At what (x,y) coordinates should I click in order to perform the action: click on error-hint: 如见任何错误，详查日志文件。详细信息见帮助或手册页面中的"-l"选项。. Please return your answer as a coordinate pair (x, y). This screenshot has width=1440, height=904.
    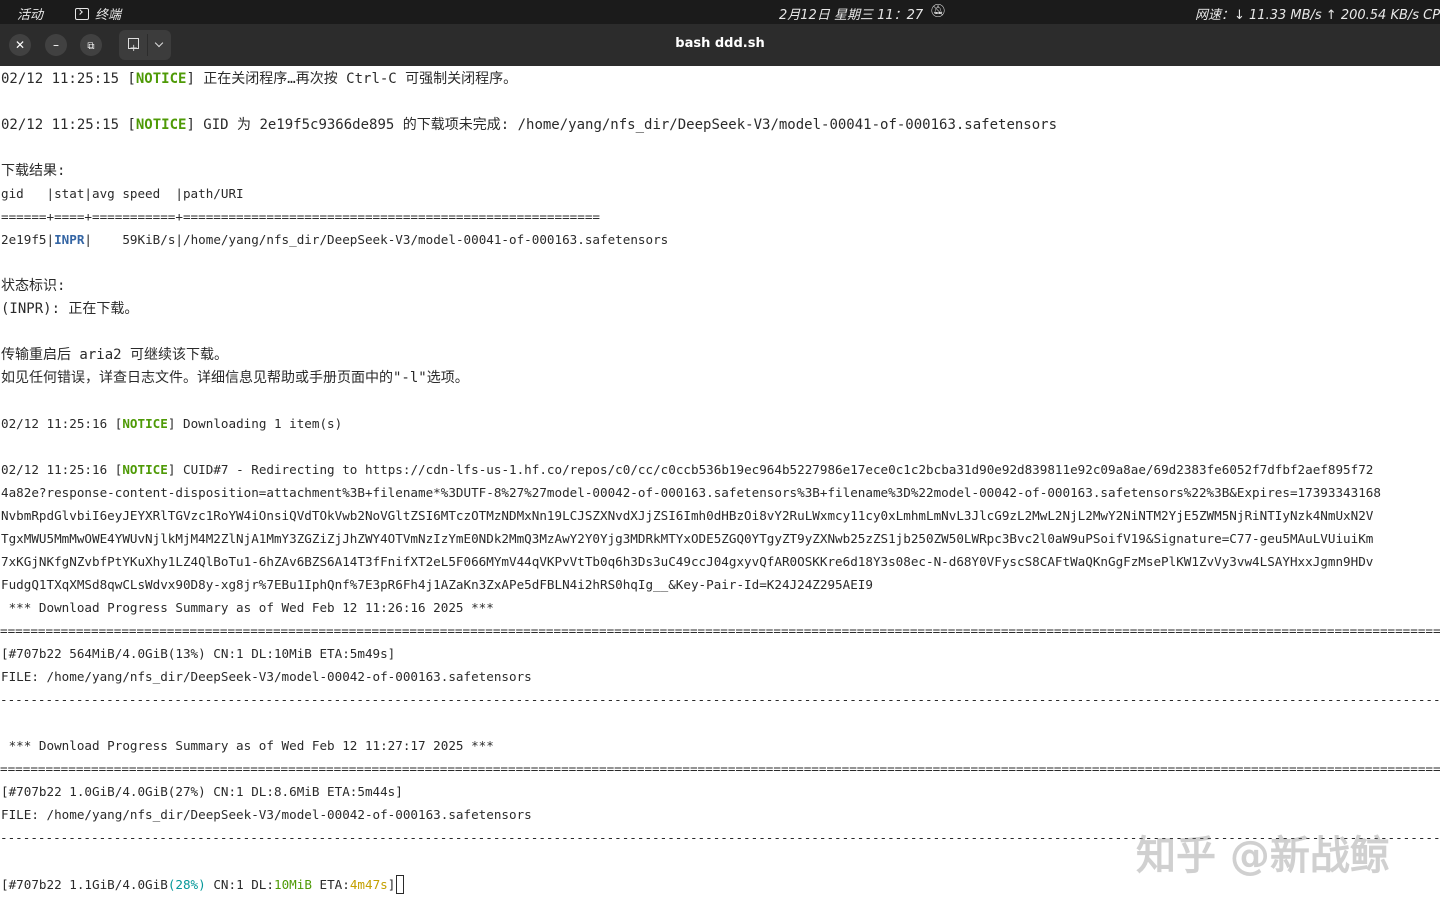
    Looking at the image, I should click on (235, 378).